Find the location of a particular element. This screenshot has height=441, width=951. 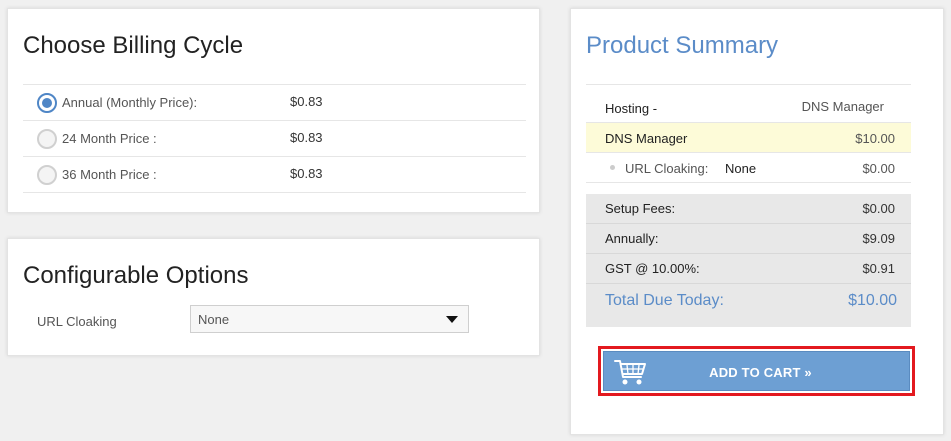

url-cloaking-label: URL Cloaking is located at coordinates (77, 321).